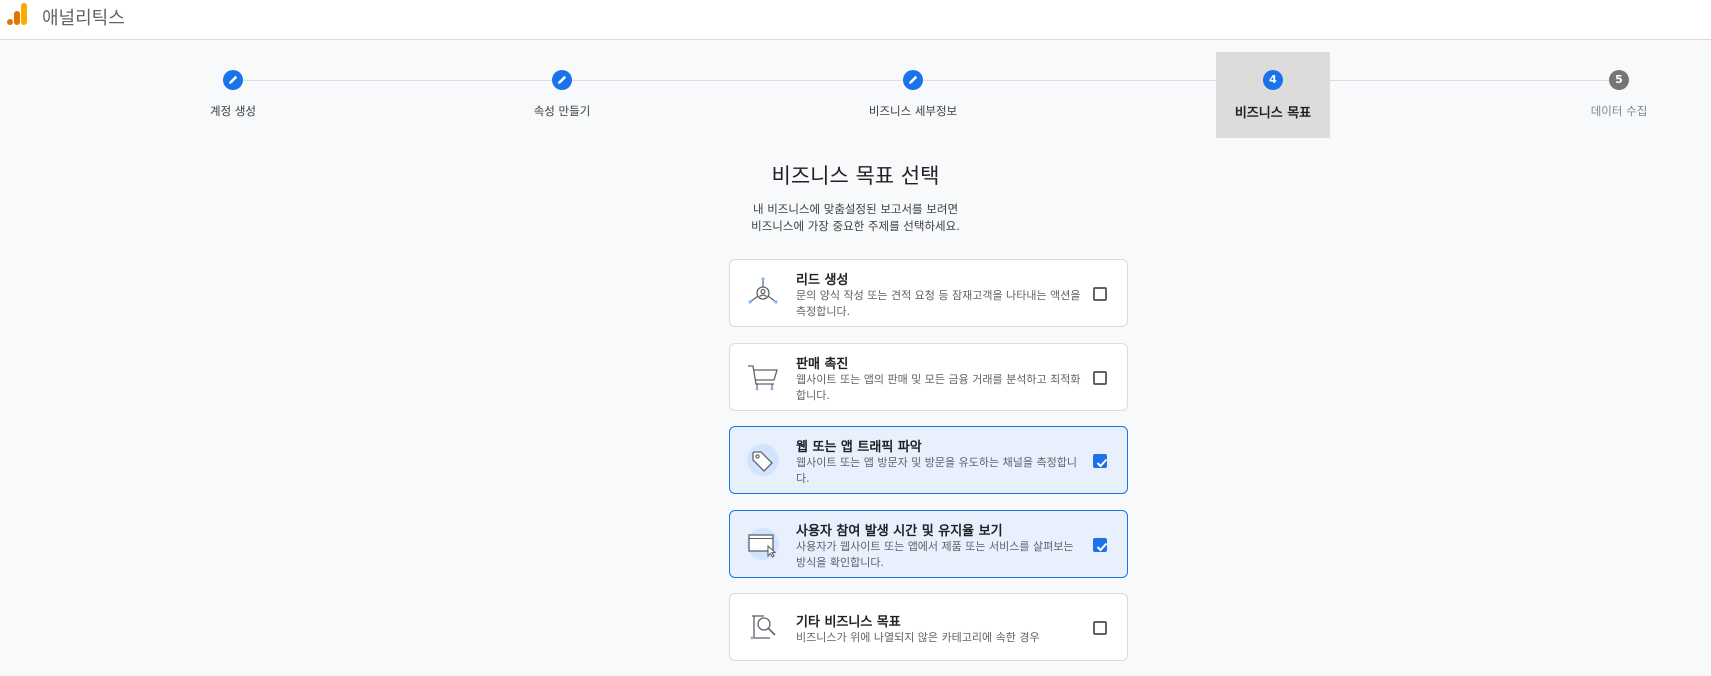  I want to click on option-description: 웹사이트 또는 앱 방문자 및 방문을 유도하는 채널을 측정합니다., so click(936, 470).